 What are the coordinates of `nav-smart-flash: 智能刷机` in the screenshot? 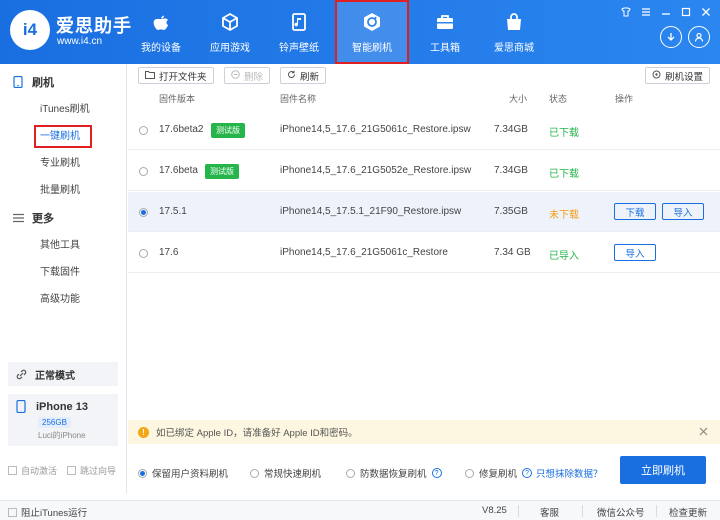 It's located at (372, 32).